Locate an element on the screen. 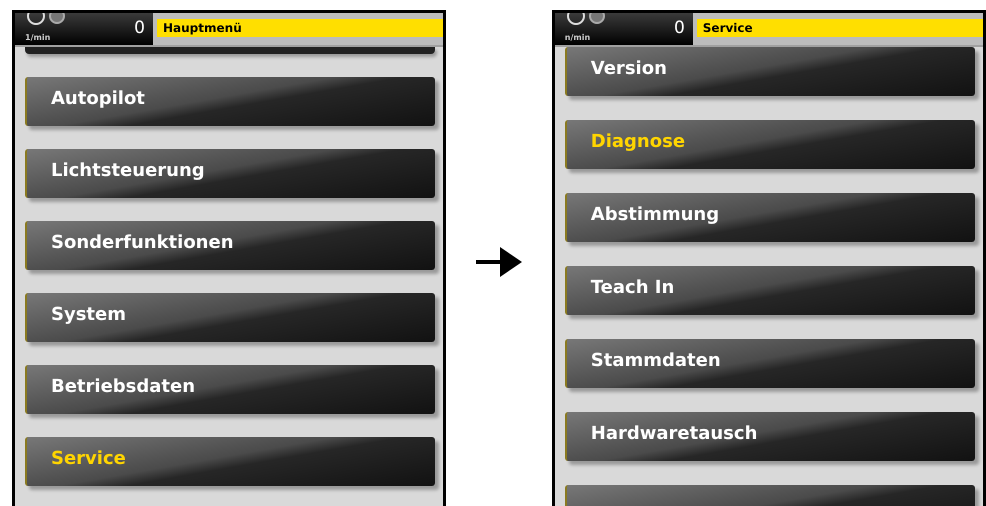 Image resolution: width=986 pixels, height=506 pixels. menu-button: Betriebsdaten is located at coordinates (230, 389).